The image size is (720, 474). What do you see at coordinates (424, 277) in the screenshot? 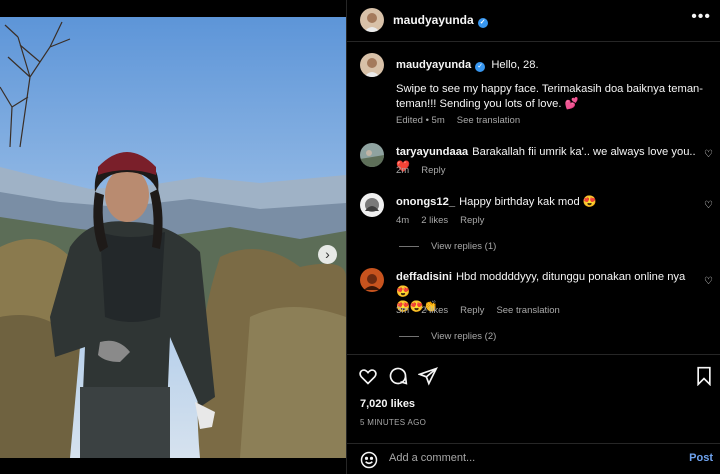
I see `comment-username: deffadisini` at bounding box center [424, 277].